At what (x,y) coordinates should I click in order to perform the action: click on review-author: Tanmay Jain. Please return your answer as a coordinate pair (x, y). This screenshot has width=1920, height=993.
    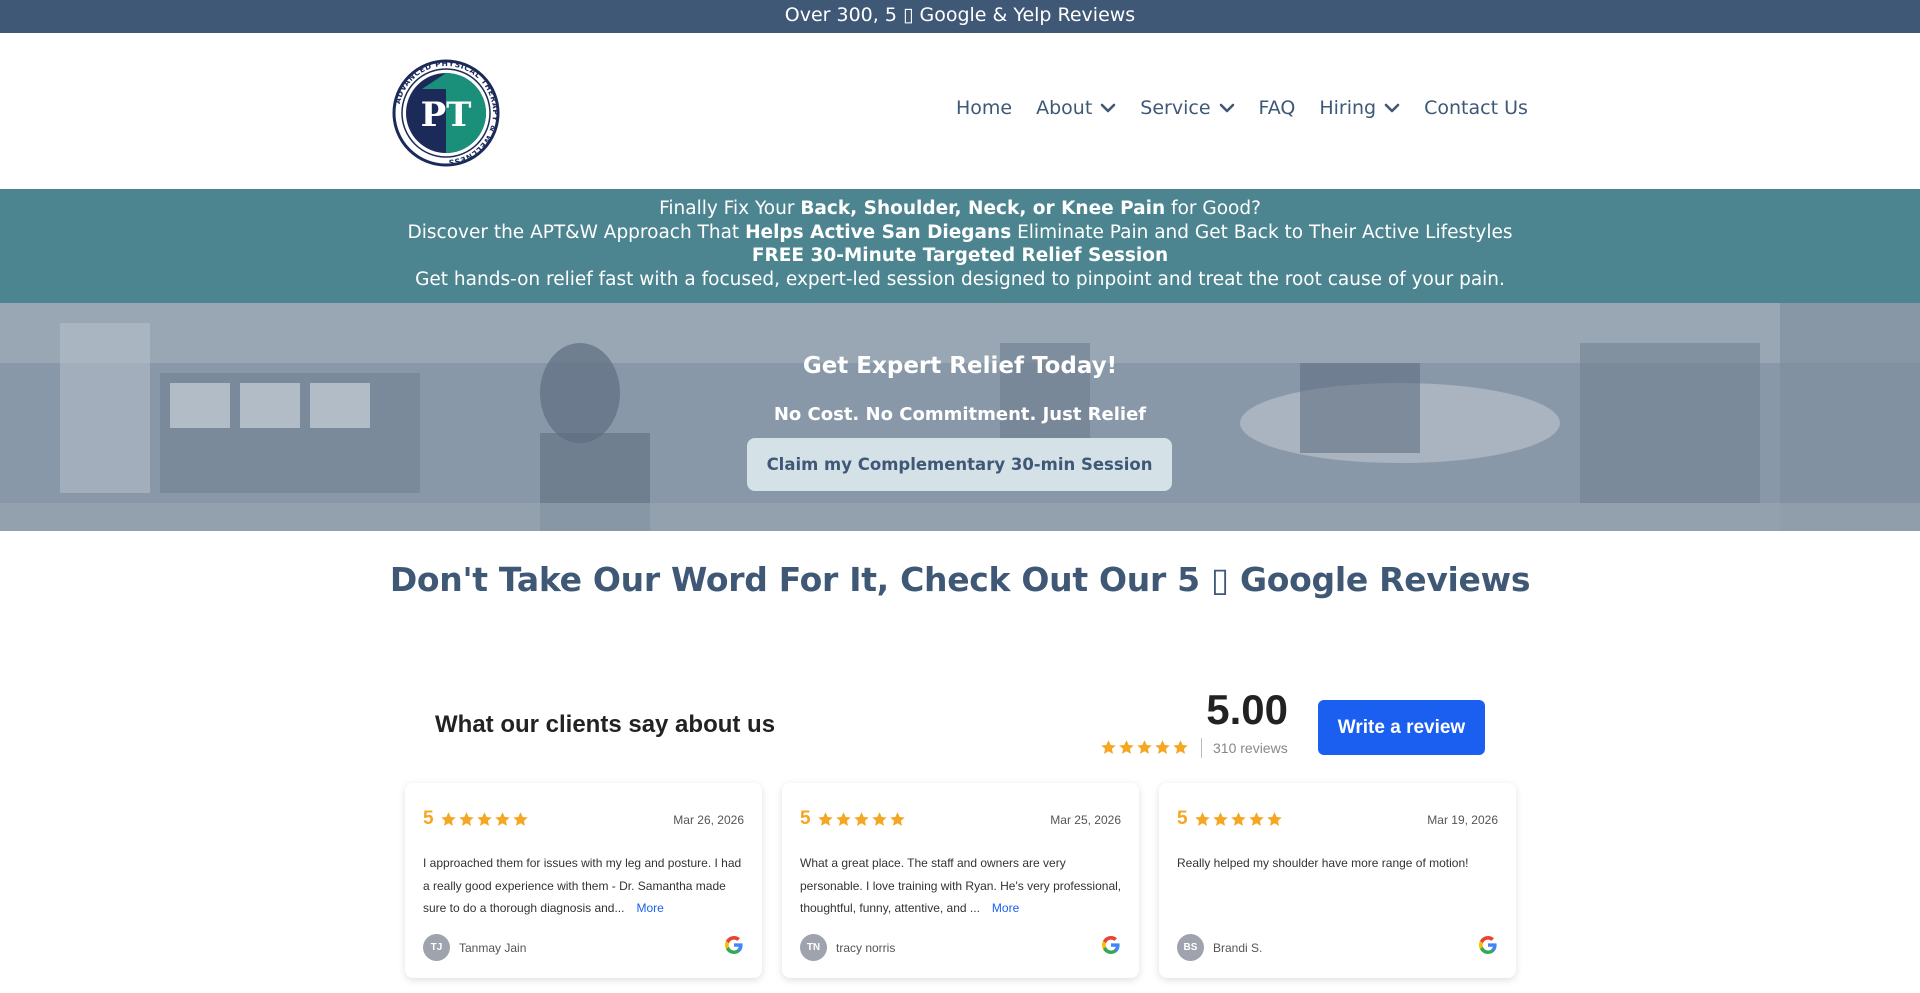
    Looking at the image, I should click on (493, 948).